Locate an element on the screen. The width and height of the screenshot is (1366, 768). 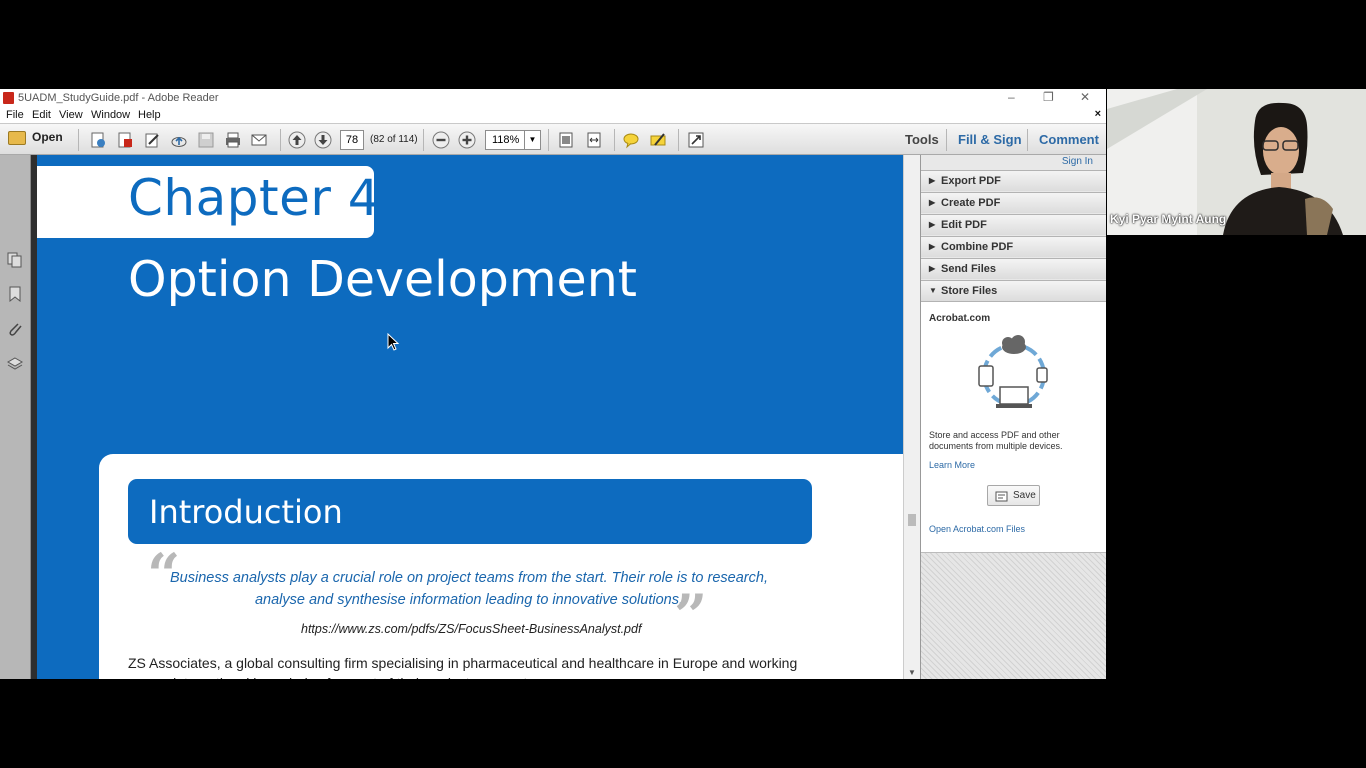
page-thumbnails-icon is located at coordinates (15, 260).